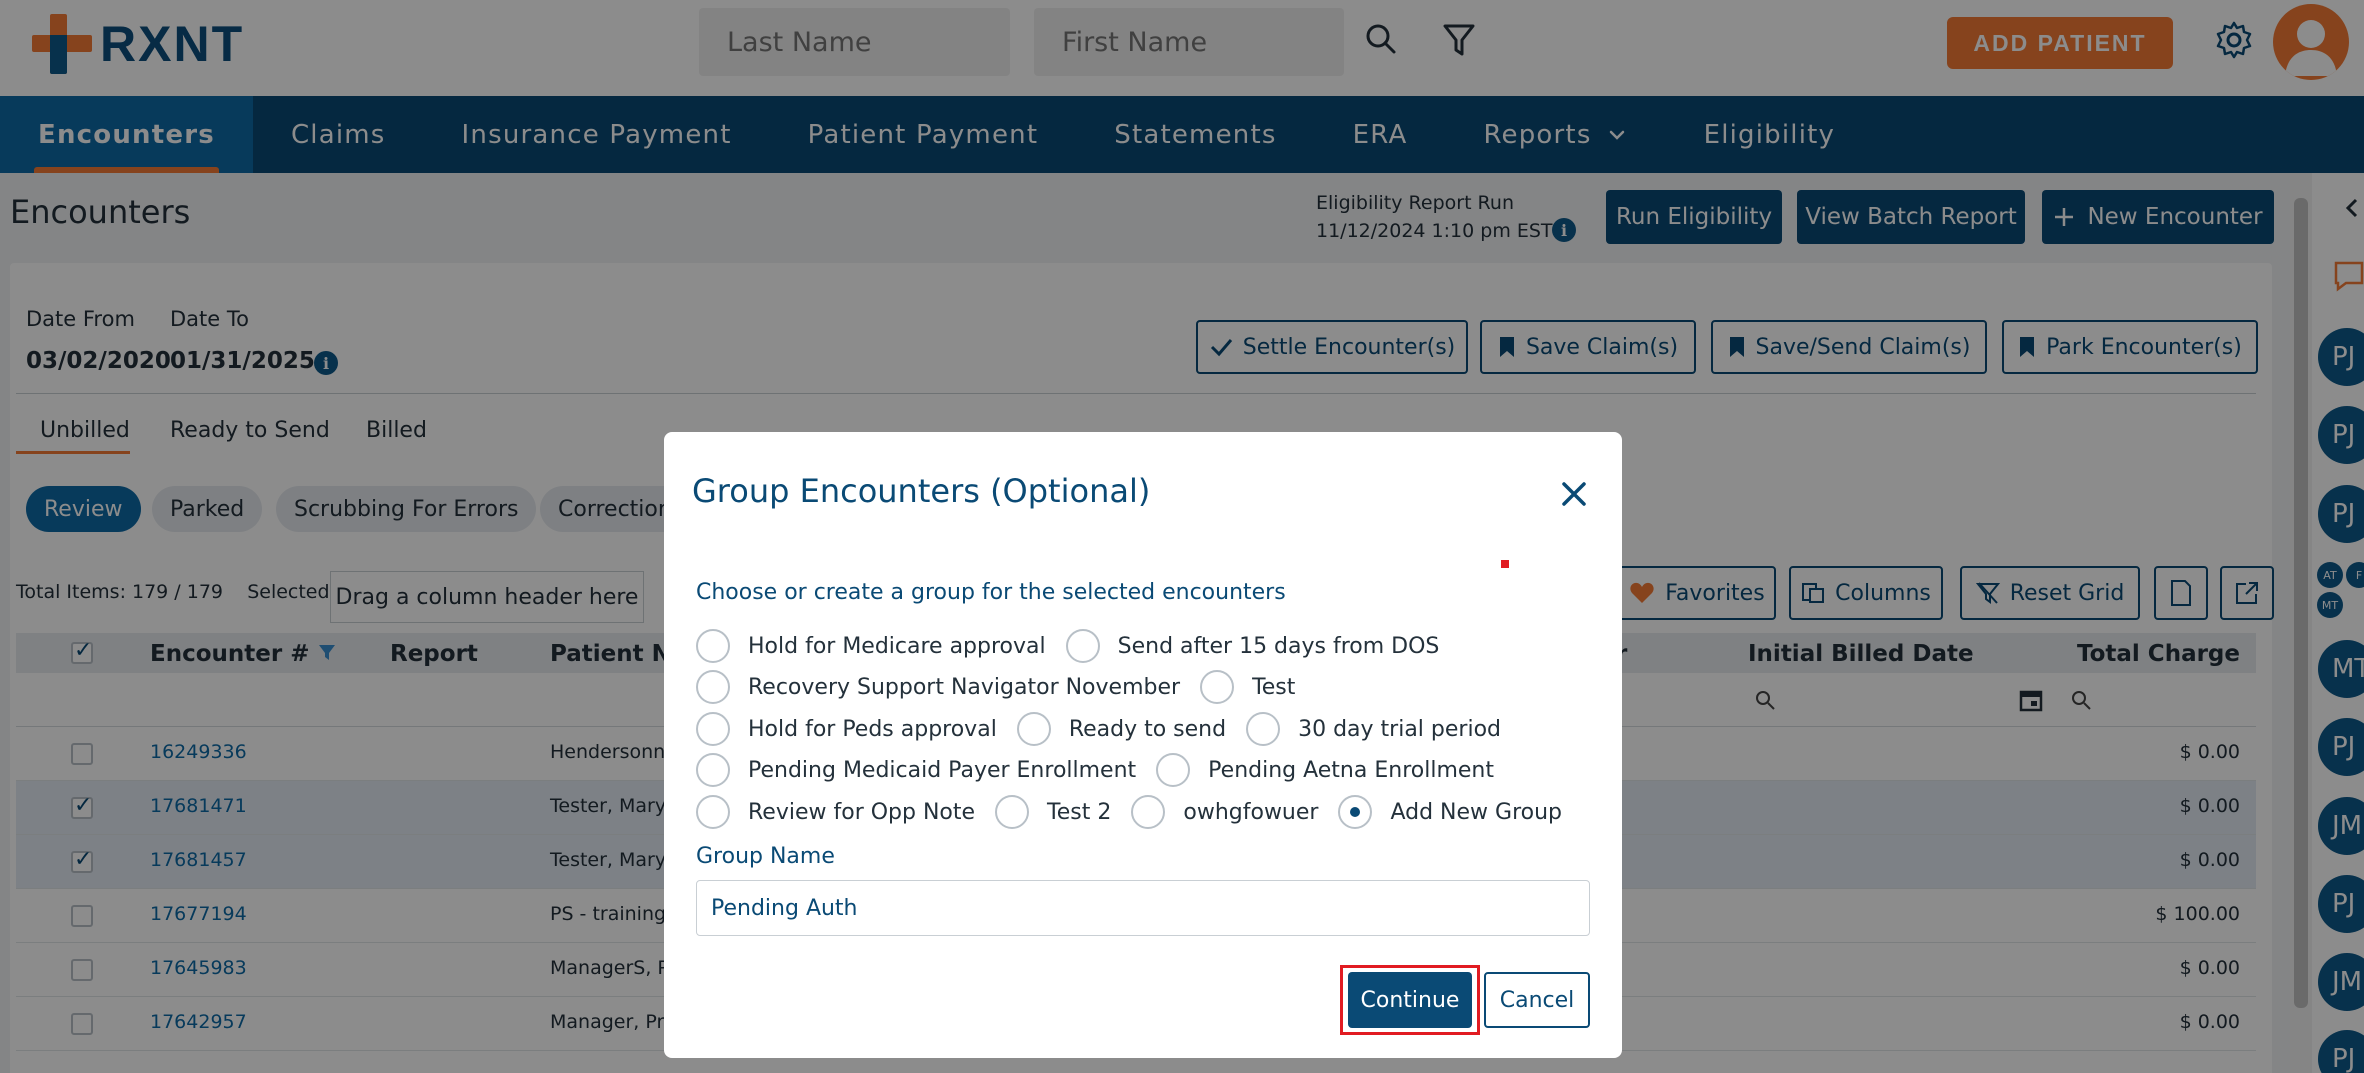 The width and height of the screenshot is (2364, 1073). Describe the element at coordinates (1355, 812) in the screenshot. I see `radio-circle-selected` at that location.